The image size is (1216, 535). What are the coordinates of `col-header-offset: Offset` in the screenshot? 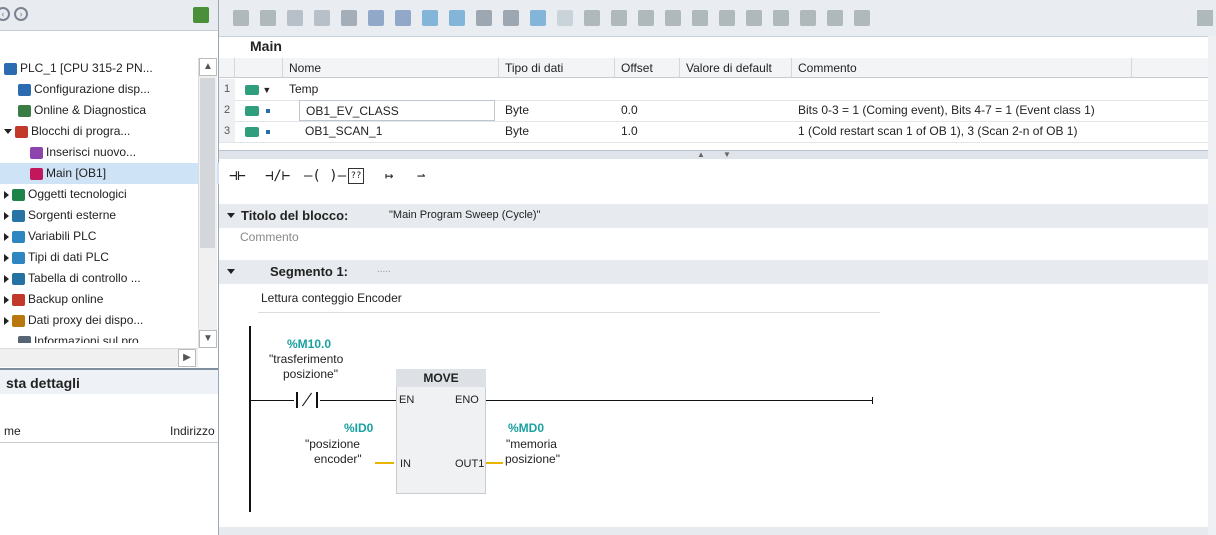 It's located at (647, 68).